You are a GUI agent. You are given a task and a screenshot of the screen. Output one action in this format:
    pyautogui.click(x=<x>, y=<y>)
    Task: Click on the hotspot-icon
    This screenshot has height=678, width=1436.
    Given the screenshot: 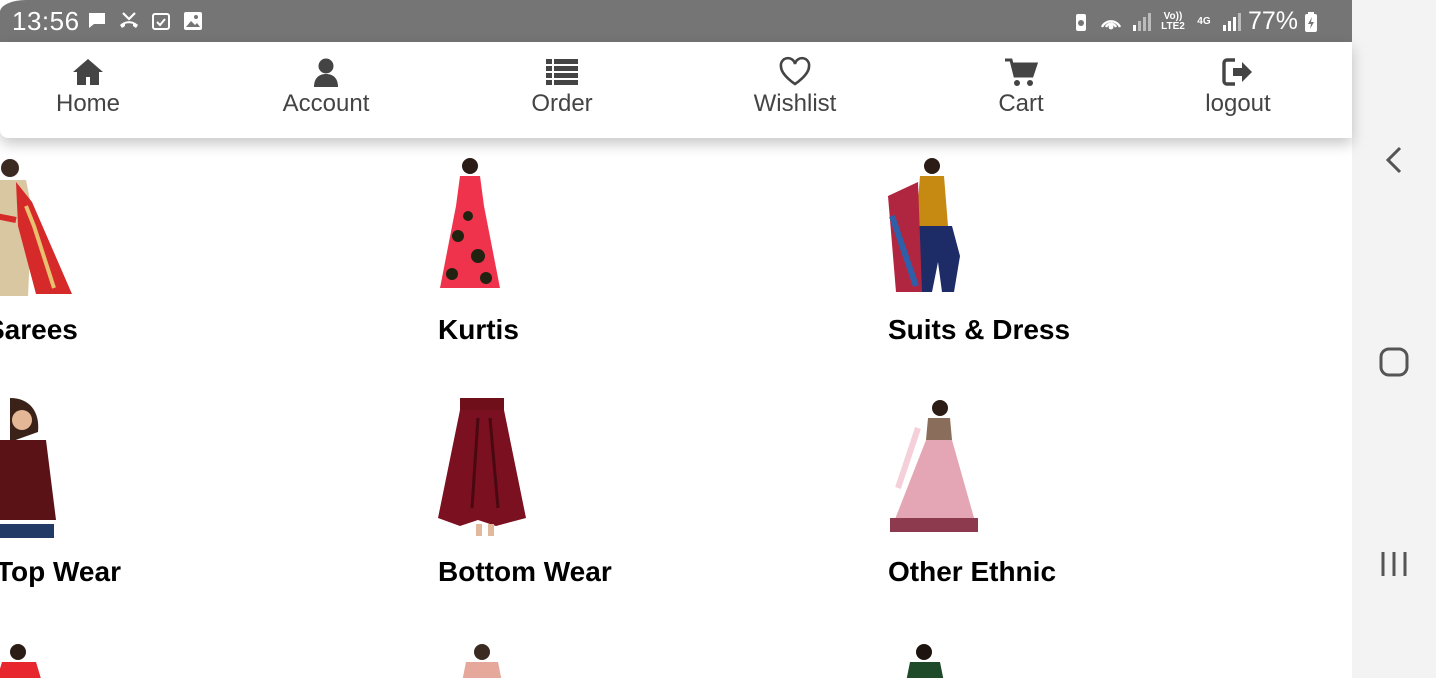 What is the action you would take?
    pyautogui.click(x=1111, y=24)
    